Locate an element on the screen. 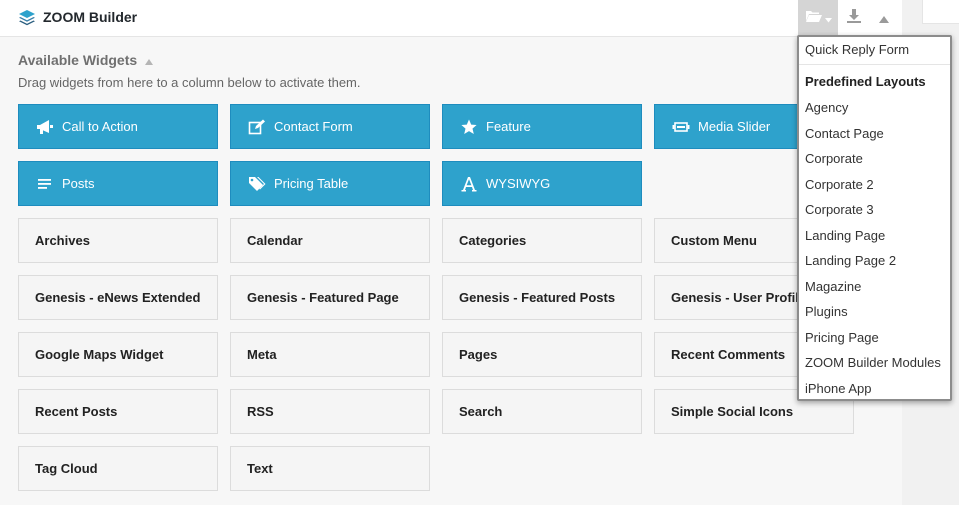 This screenshot has height=505, width=959. menu-item-zoom-builder-modules: ZOOM Builder Modules is located at coordinates (873, 367).